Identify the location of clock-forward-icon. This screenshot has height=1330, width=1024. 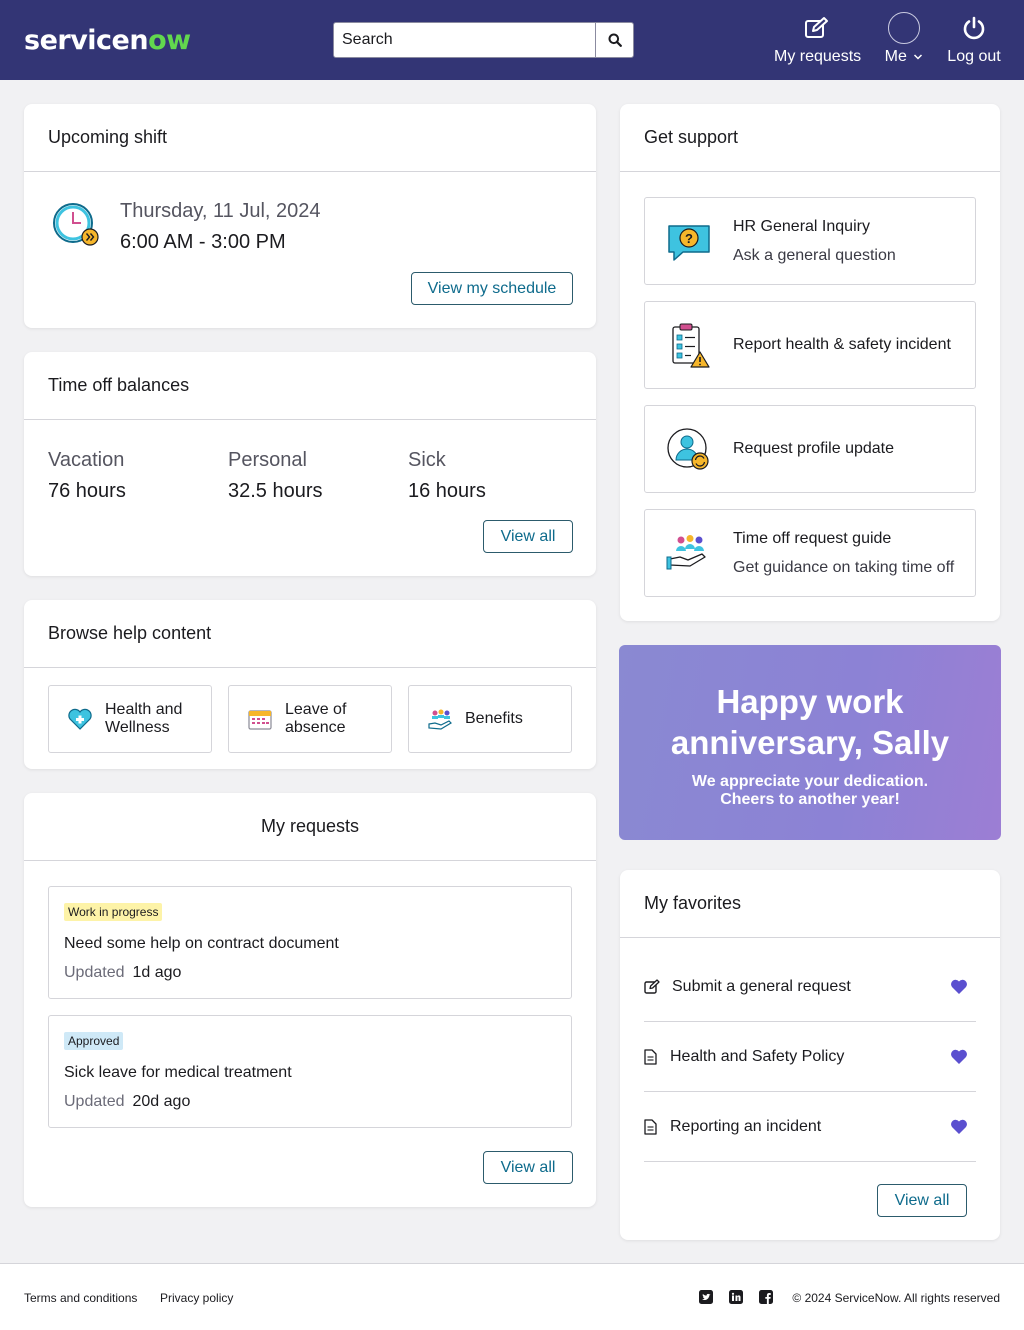
(76, 224).